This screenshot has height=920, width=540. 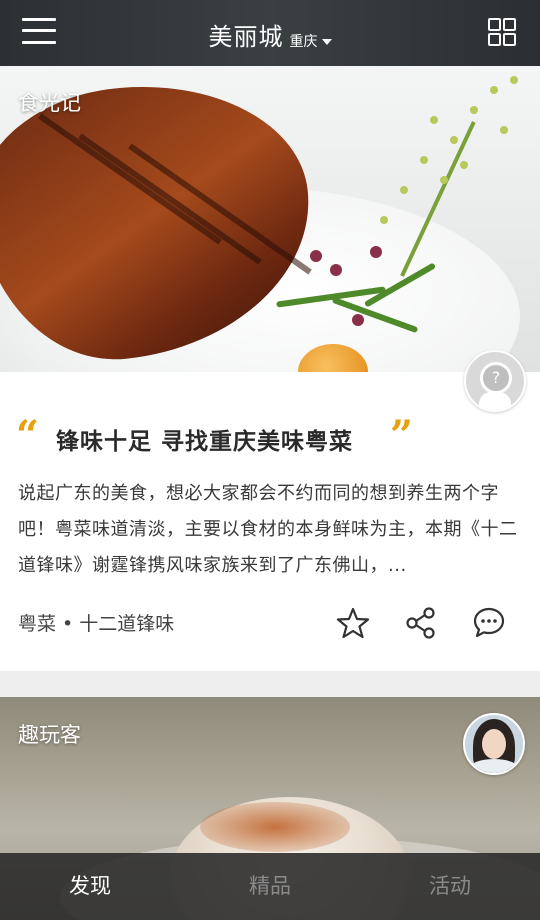 I want to click on card-source-label: 食光记, so click(x=49, y=103).